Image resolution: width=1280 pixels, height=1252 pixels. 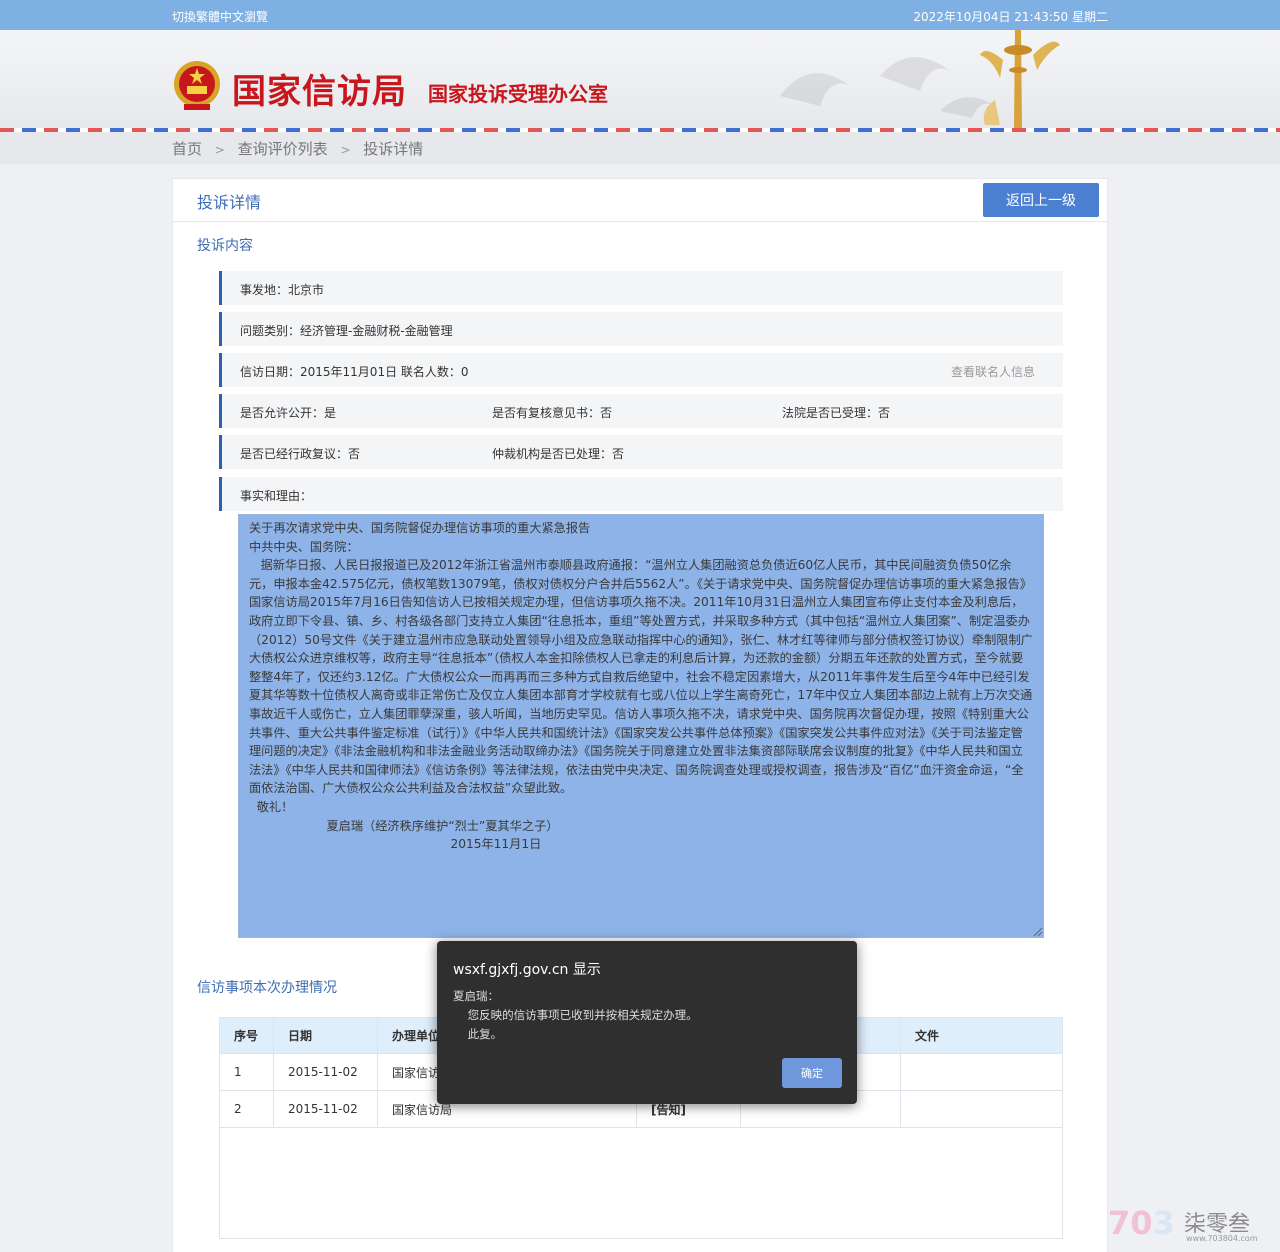 I want to click on section-title-records: 信访事项本次办理情况, so click(x=267, y=988).